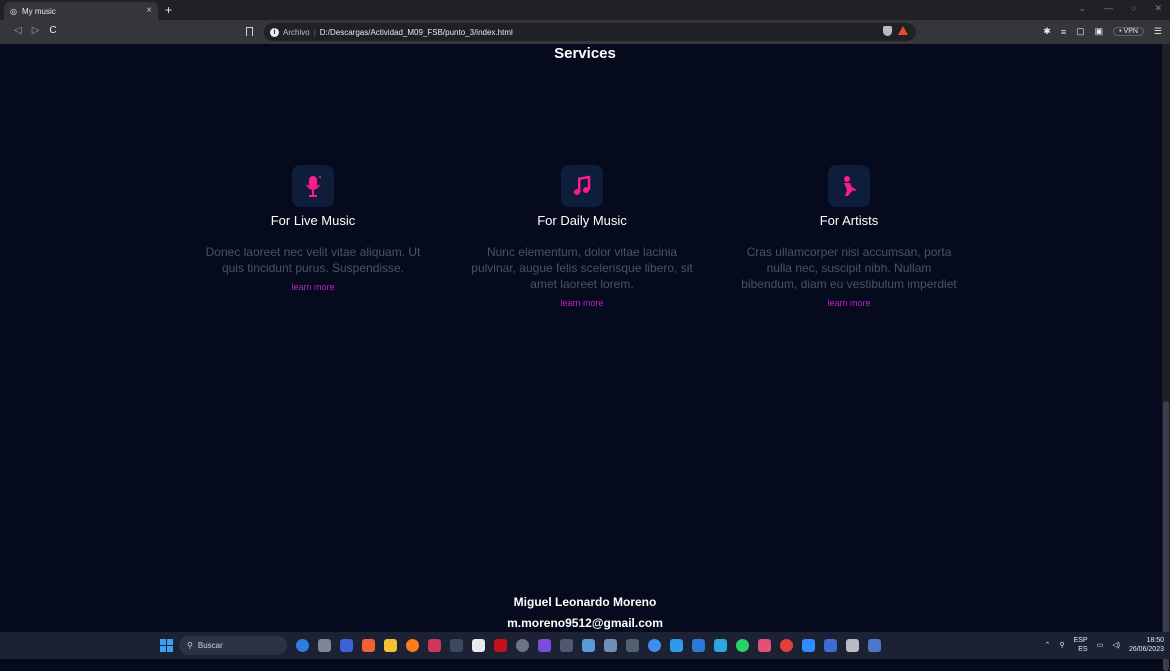 This screenshot has height=671, width=1170. Describe the element at coordinates (849, 186) in the screenshot. I see `guitar-icon` at that location.